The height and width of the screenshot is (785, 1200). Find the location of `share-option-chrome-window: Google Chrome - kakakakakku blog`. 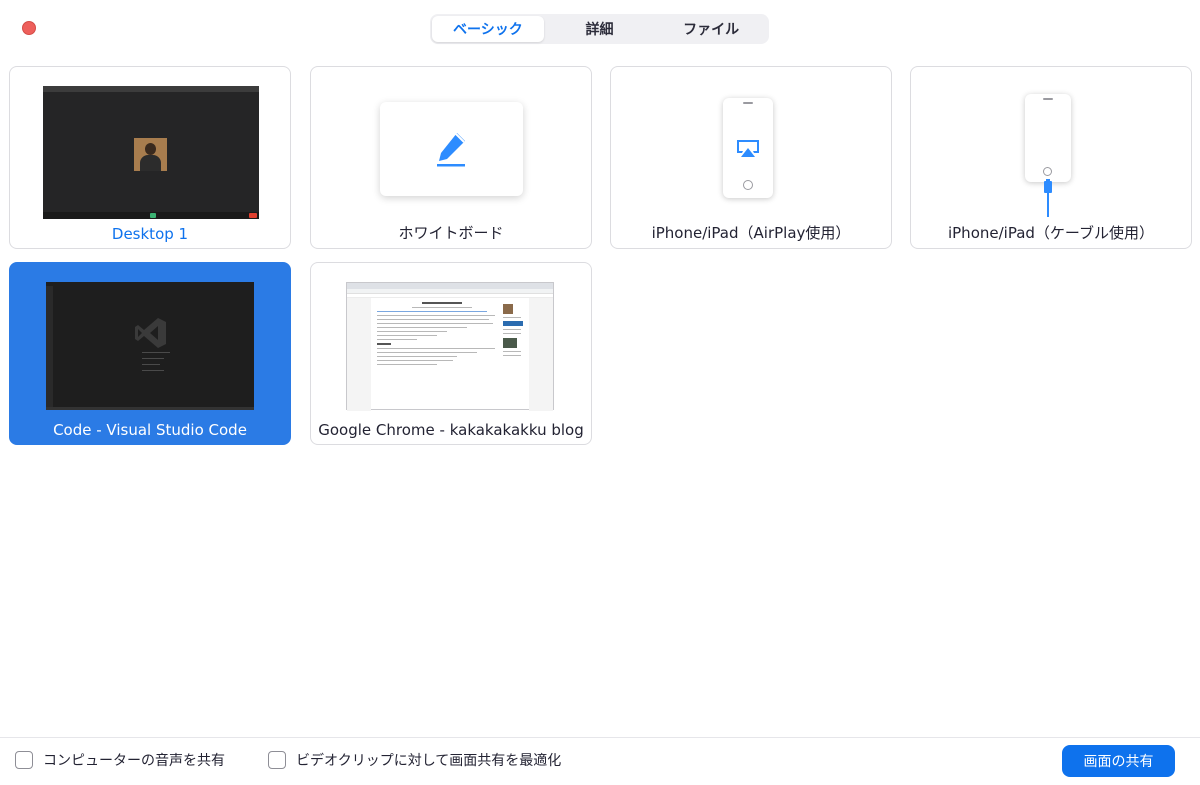

share-option-chrome-window: Google Chrome - kakakakakku blog is located at coordinates (451, 353).